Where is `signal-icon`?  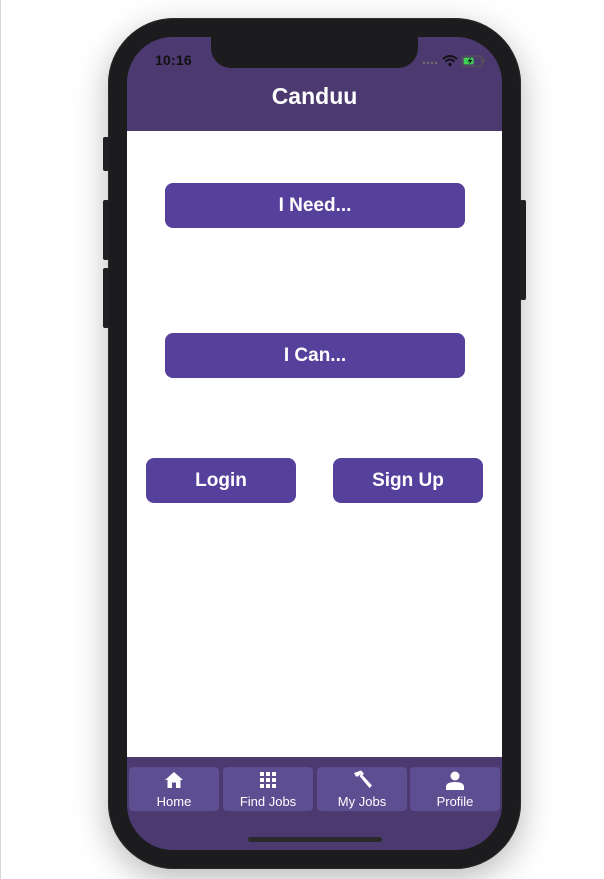
signal-icon is located at coordinates (430, 63).